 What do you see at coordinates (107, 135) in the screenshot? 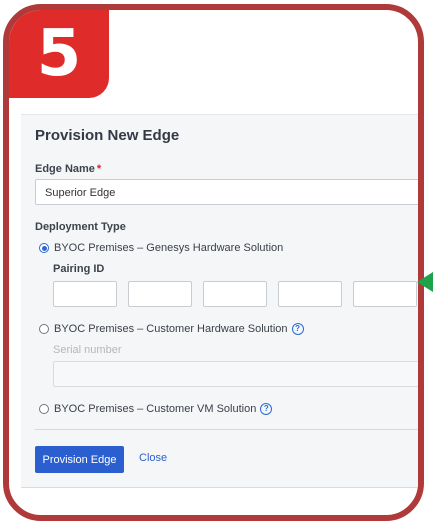
I see `panel-title: Provision New Edge` at bounding box center [107, 135].